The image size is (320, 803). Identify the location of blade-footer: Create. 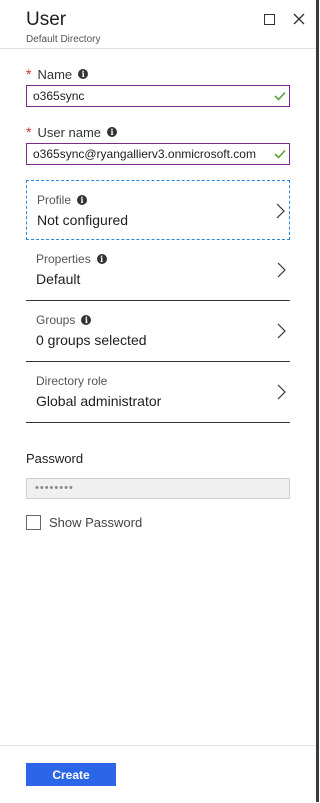
(158, 774).